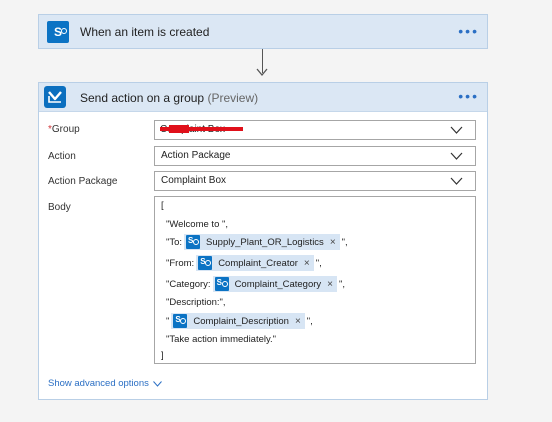  Describe the element at coordinates (315, 156) in the screenshot. I see `action-dropdown: Action Package` at that location.